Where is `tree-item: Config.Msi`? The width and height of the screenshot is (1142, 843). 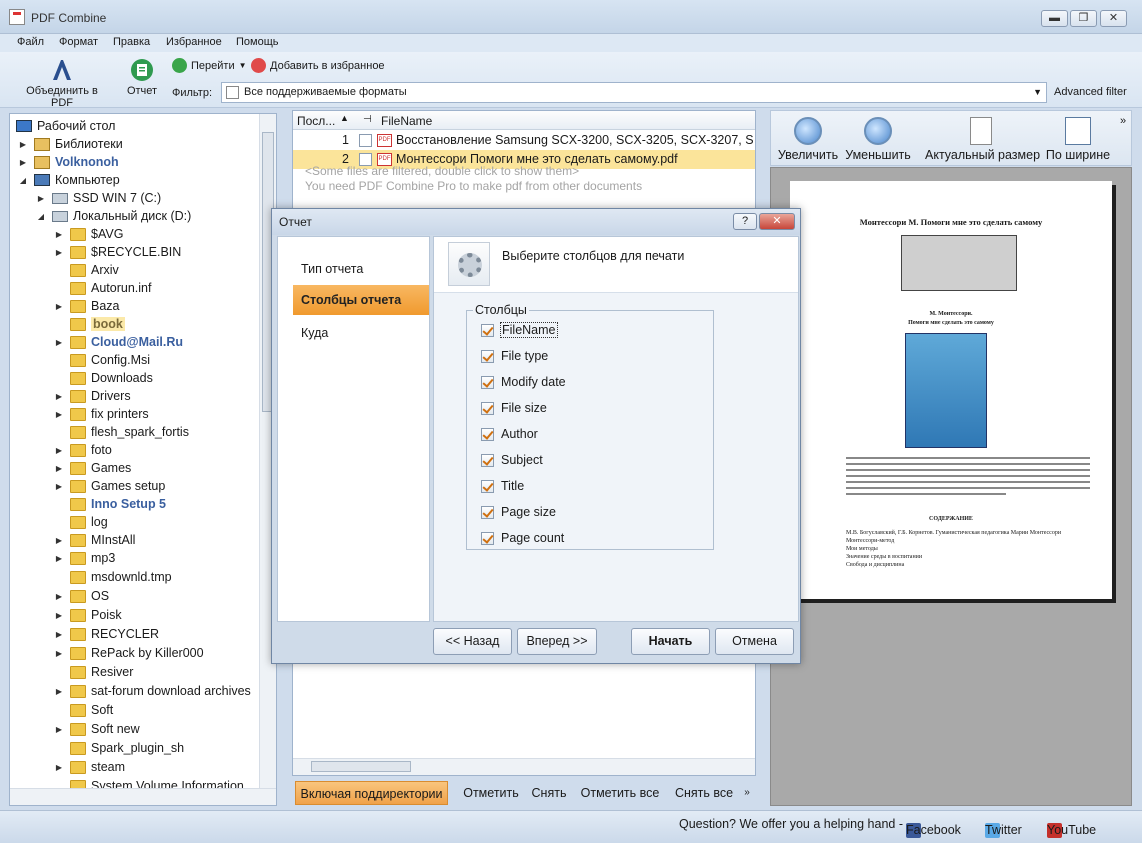 tree-item: Config.Msi is located at coordinates (102, 360).